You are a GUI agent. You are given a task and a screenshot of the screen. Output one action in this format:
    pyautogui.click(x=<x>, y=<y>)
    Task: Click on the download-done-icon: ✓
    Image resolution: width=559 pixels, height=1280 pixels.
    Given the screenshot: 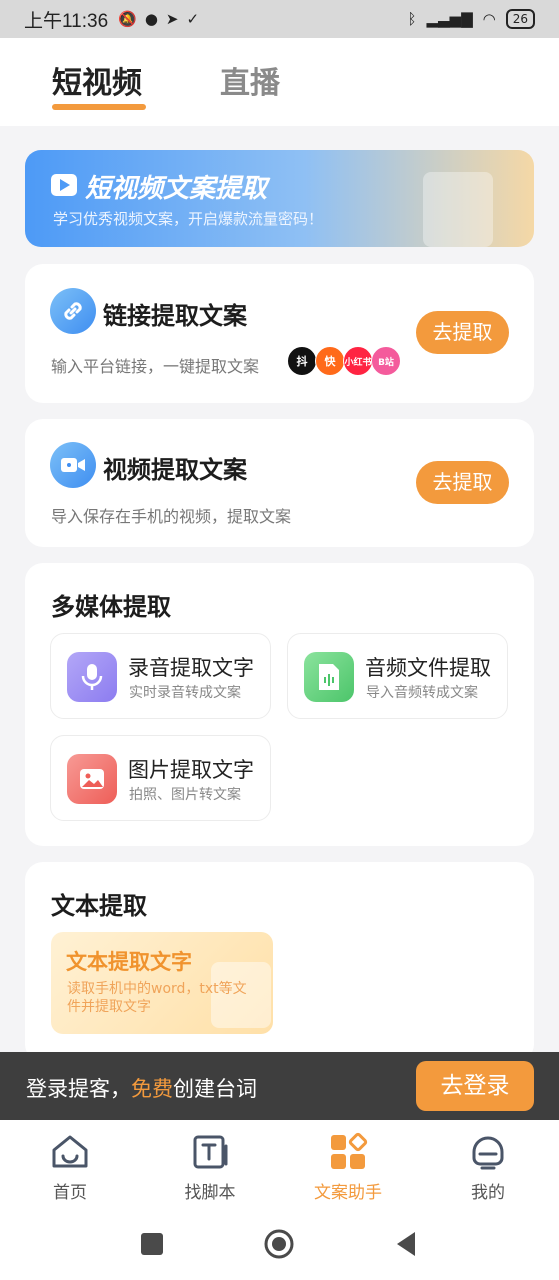 What is the action you would take?
    pyautogui.click(x=193, y=19)
    